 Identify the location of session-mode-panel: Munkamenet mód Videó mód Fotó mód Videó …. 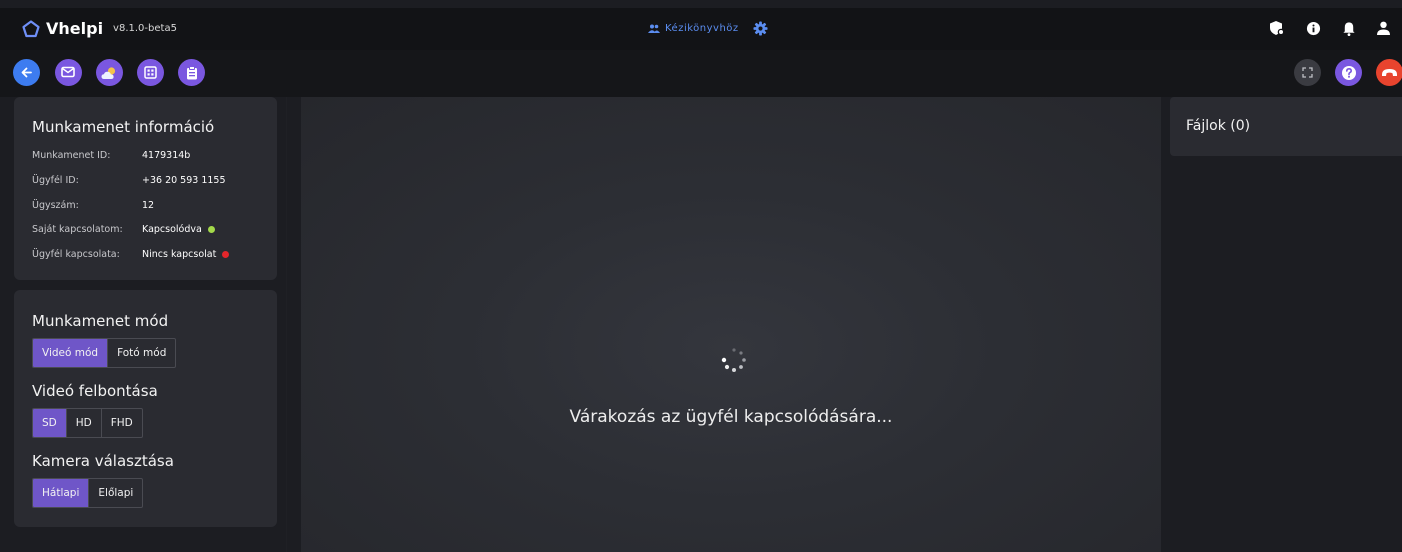
(145, 408).